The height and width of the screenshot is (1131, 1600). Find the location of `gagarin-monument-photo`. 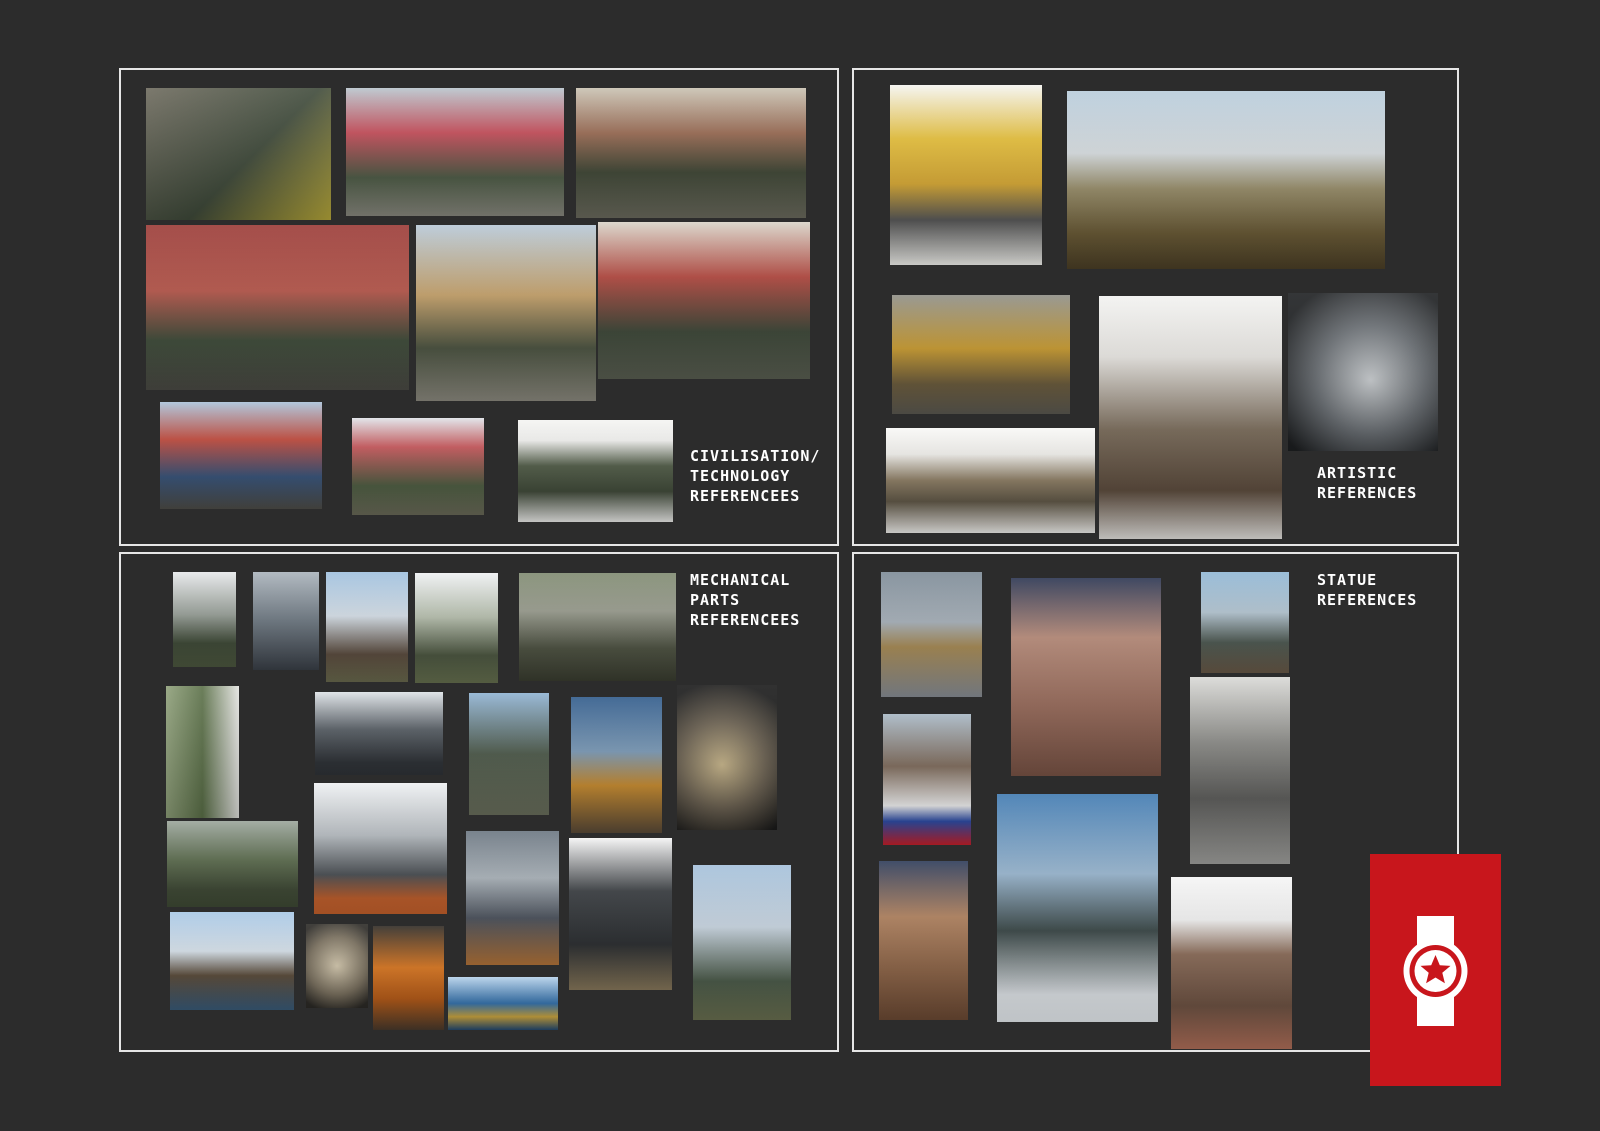

gagarin-monument-photo is located at coordinates (931, 634).